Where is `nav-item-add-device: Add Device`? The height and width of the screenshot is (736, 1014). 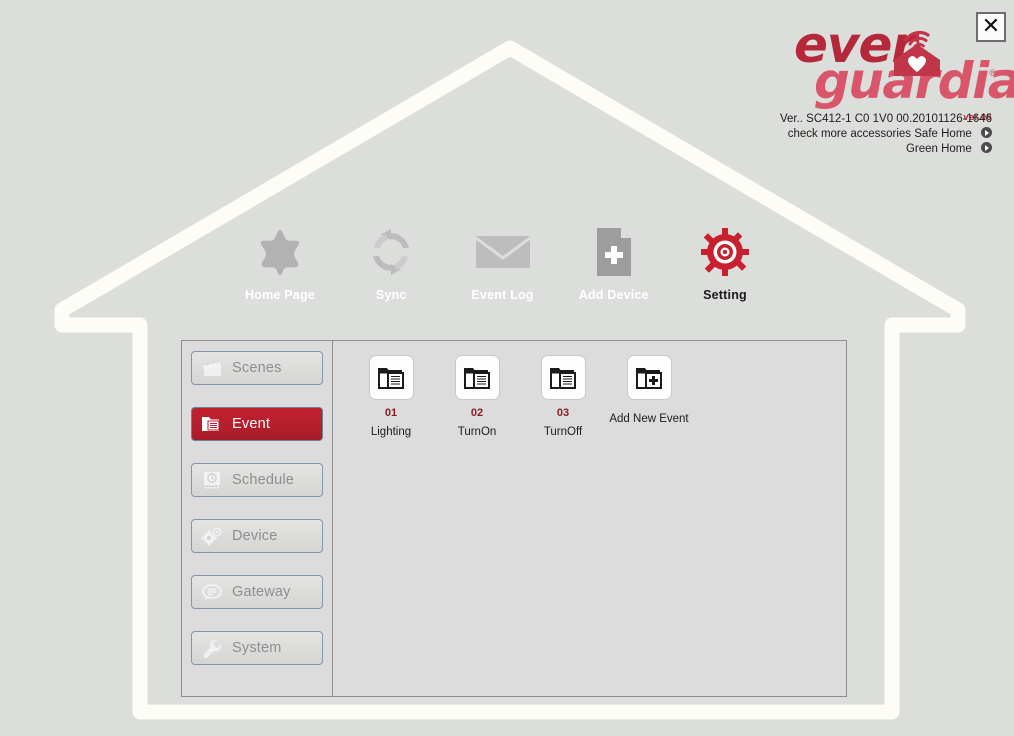 nav-item-add-device: Add Device is located at coordinates (614, 264).